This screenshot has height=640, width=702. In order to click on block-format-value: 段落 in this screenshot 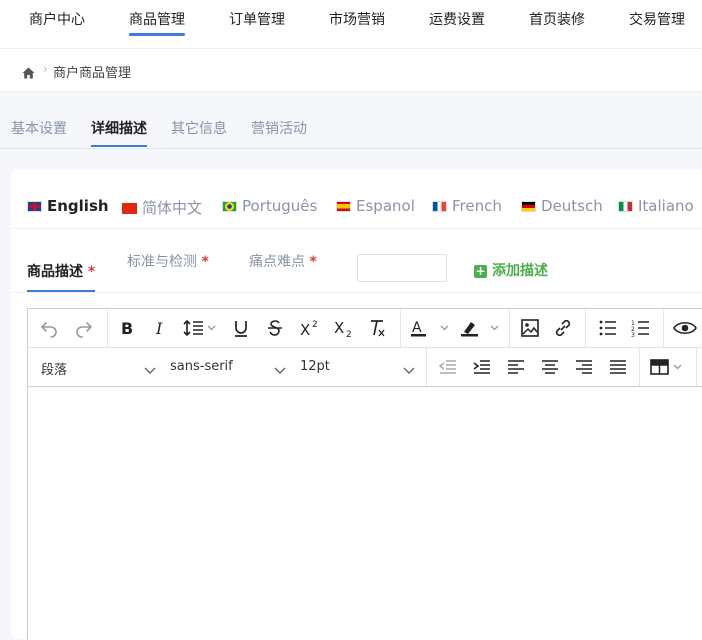, I will do `click(54, 370)`.